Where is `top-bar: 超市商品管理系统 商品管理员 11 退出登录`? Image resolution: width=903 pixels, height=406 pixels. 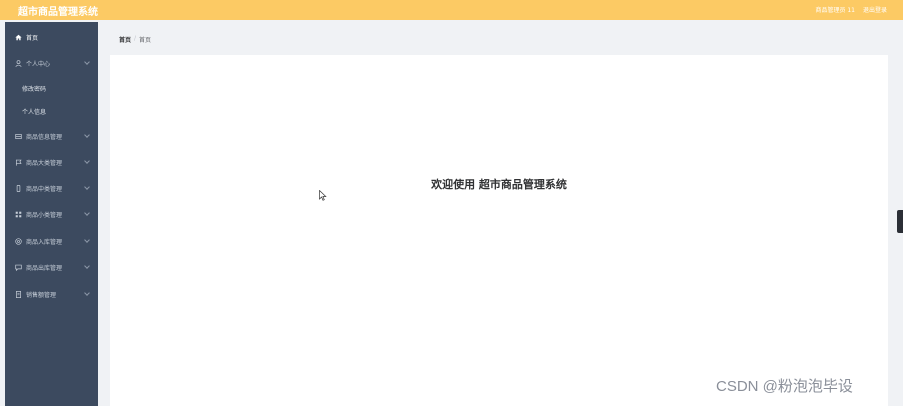
top-bar: 超市商品管理系统 商品管理员 11 退出登录 is located at coordinates (451, 10).